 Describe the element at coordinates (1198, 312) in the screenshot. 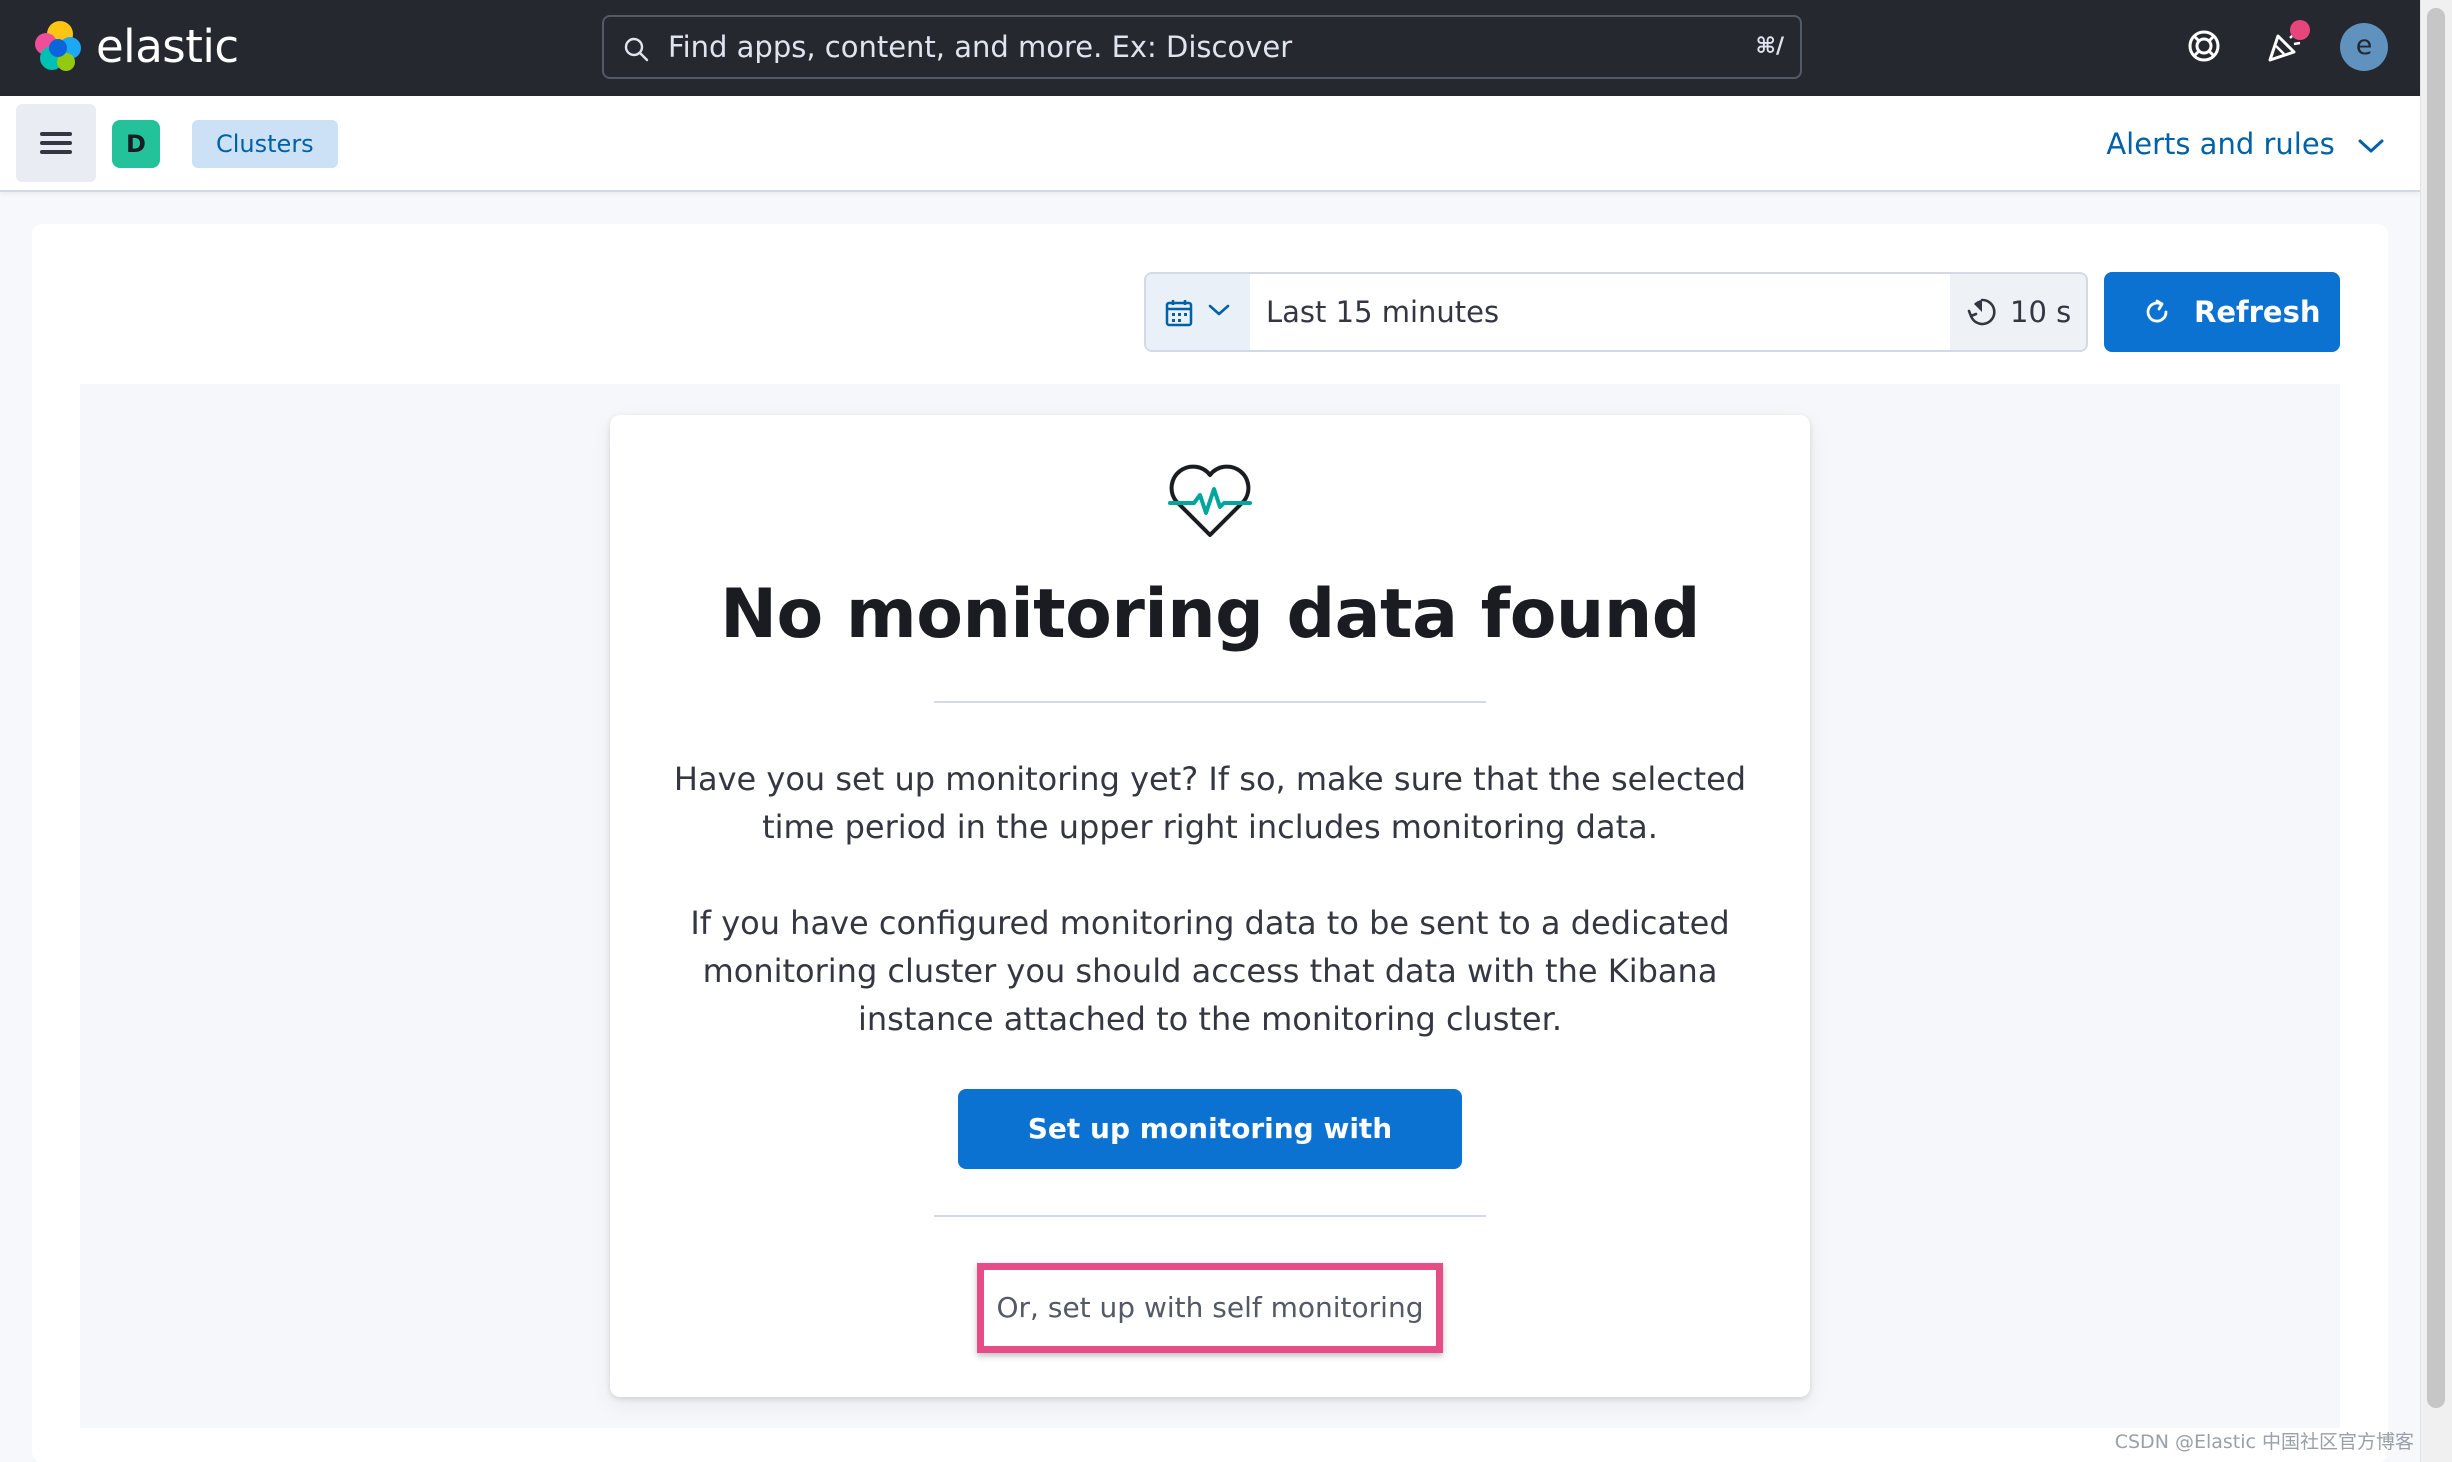

I see `quick-select-button` at that location.